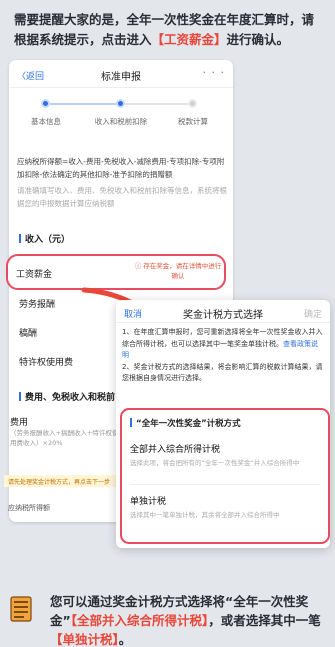 Image resolution: width=335 pixels, height=647 pixels. What do you see at coordinates (28, 332) in the screenshot?
I see `income-row-author: 稿酬` at bounding box center [28, 332].